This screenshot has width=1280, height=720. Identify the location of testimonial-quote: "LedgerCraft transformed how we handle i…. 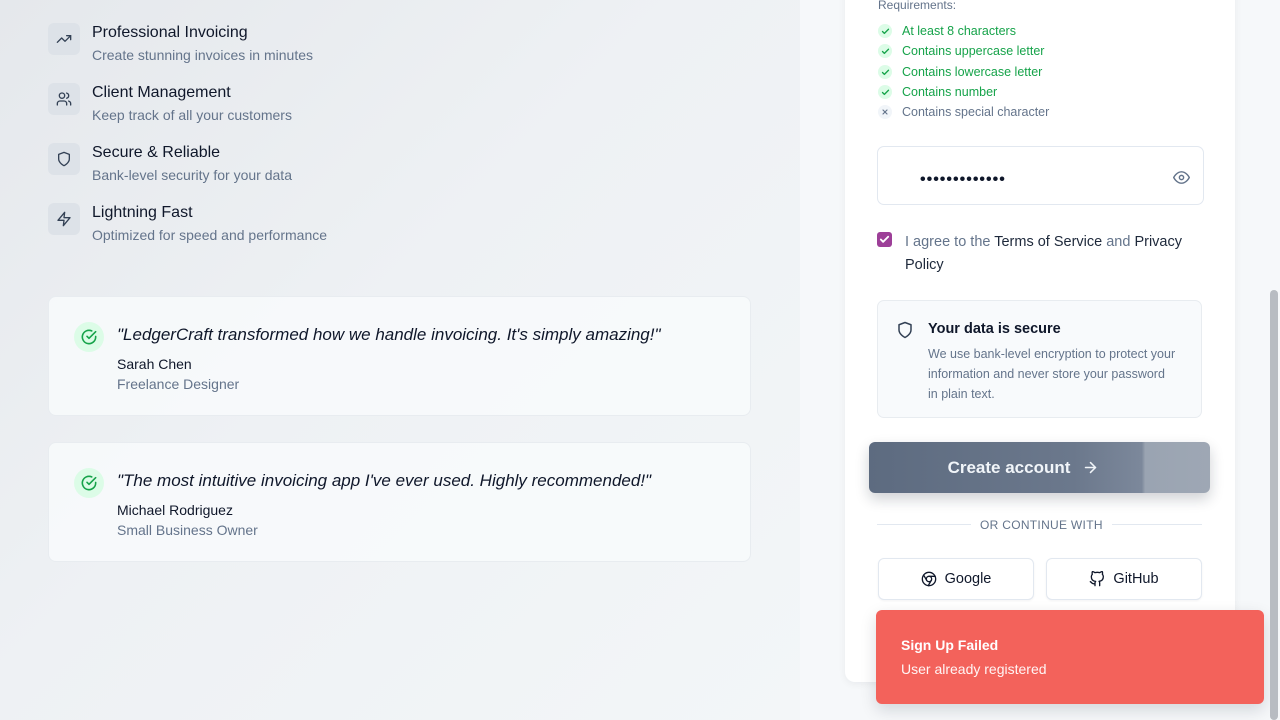
(389, 334).